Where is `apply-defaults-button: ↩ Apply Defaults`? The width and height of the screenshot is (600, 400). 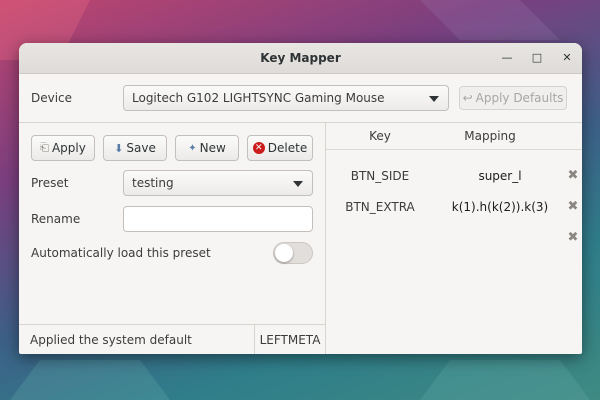
apply-defaults-button: ↩ Apply Defaults is located at coordinates (513, 98).